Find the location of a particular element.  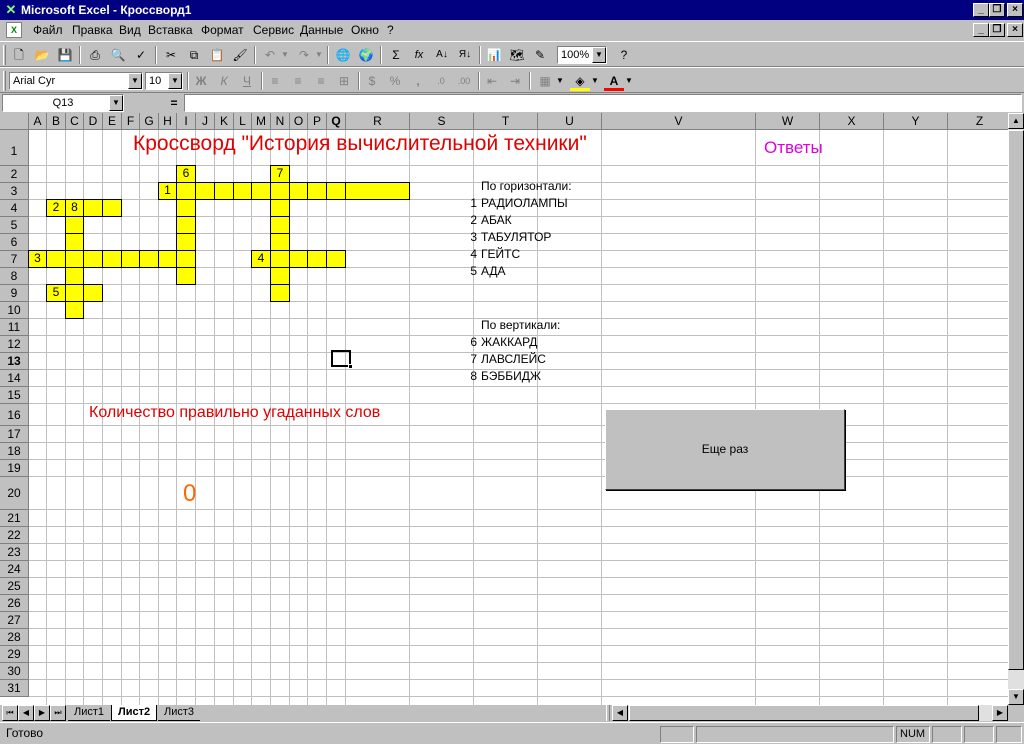

chart-wizard-icon: 📊 is located at coordinates (494, 55).